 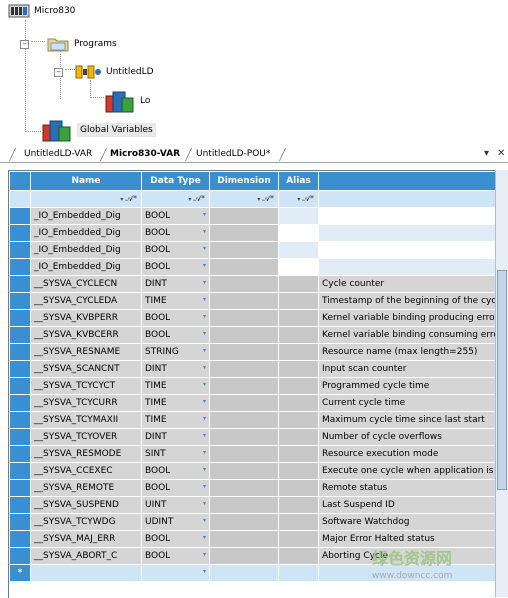 What do you see at coordinates (175, 199) in the screenshot?
I see `filter-data-type: ▾ 𝒜*` at bounding box center [175, 199].